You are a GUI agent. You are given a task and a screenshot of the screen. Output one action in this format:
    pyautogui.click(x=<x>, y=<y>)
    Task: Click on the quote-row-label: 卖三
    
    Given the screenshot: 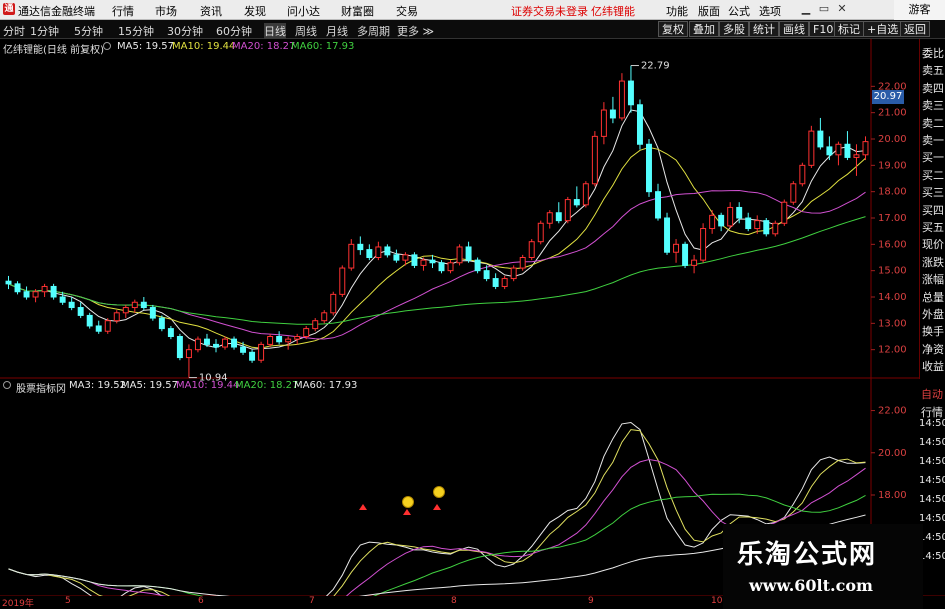 What is the action you would take?
    pyautogui.click(x=933, y=106)
    